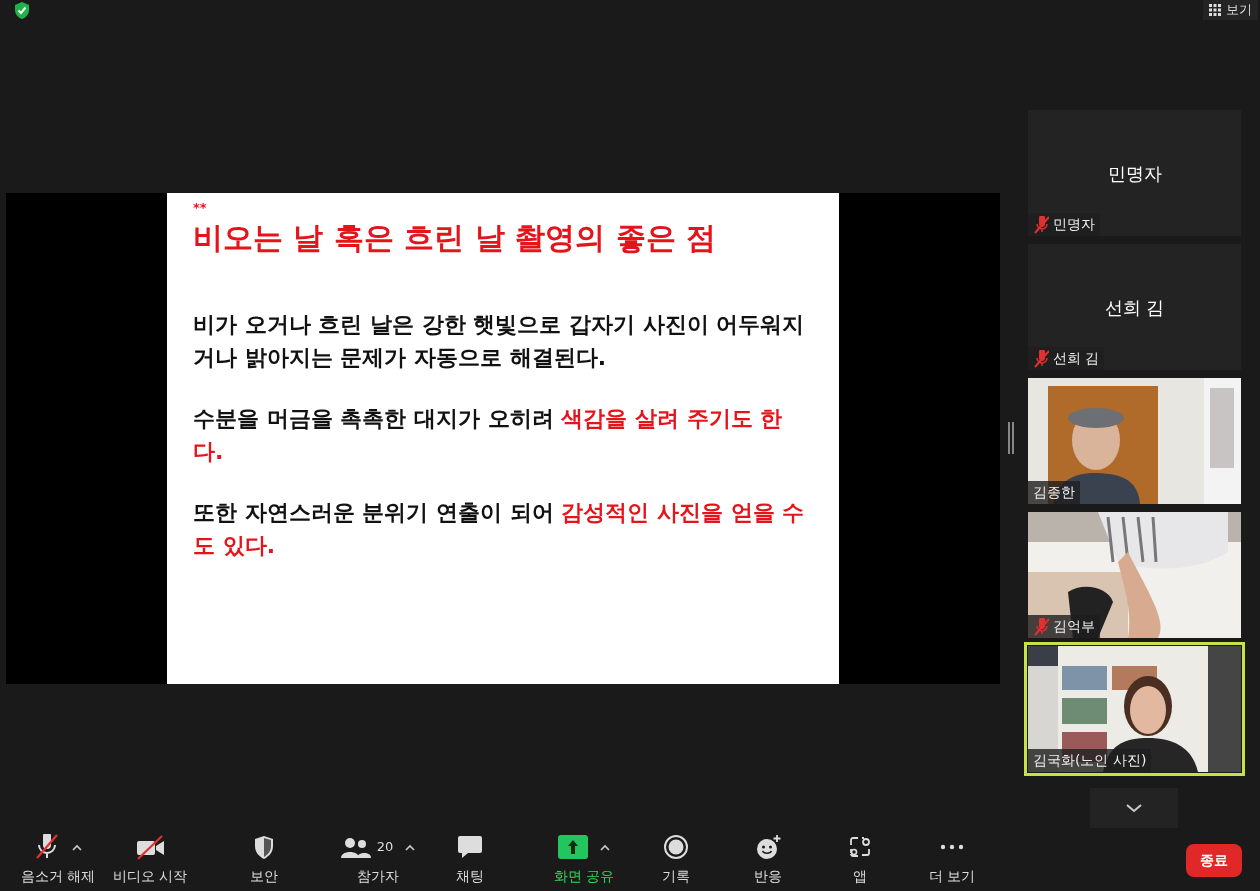 This screenshot has width=1260, height=891. I want to click on name-label: 선희 김, so click(1066, 358).